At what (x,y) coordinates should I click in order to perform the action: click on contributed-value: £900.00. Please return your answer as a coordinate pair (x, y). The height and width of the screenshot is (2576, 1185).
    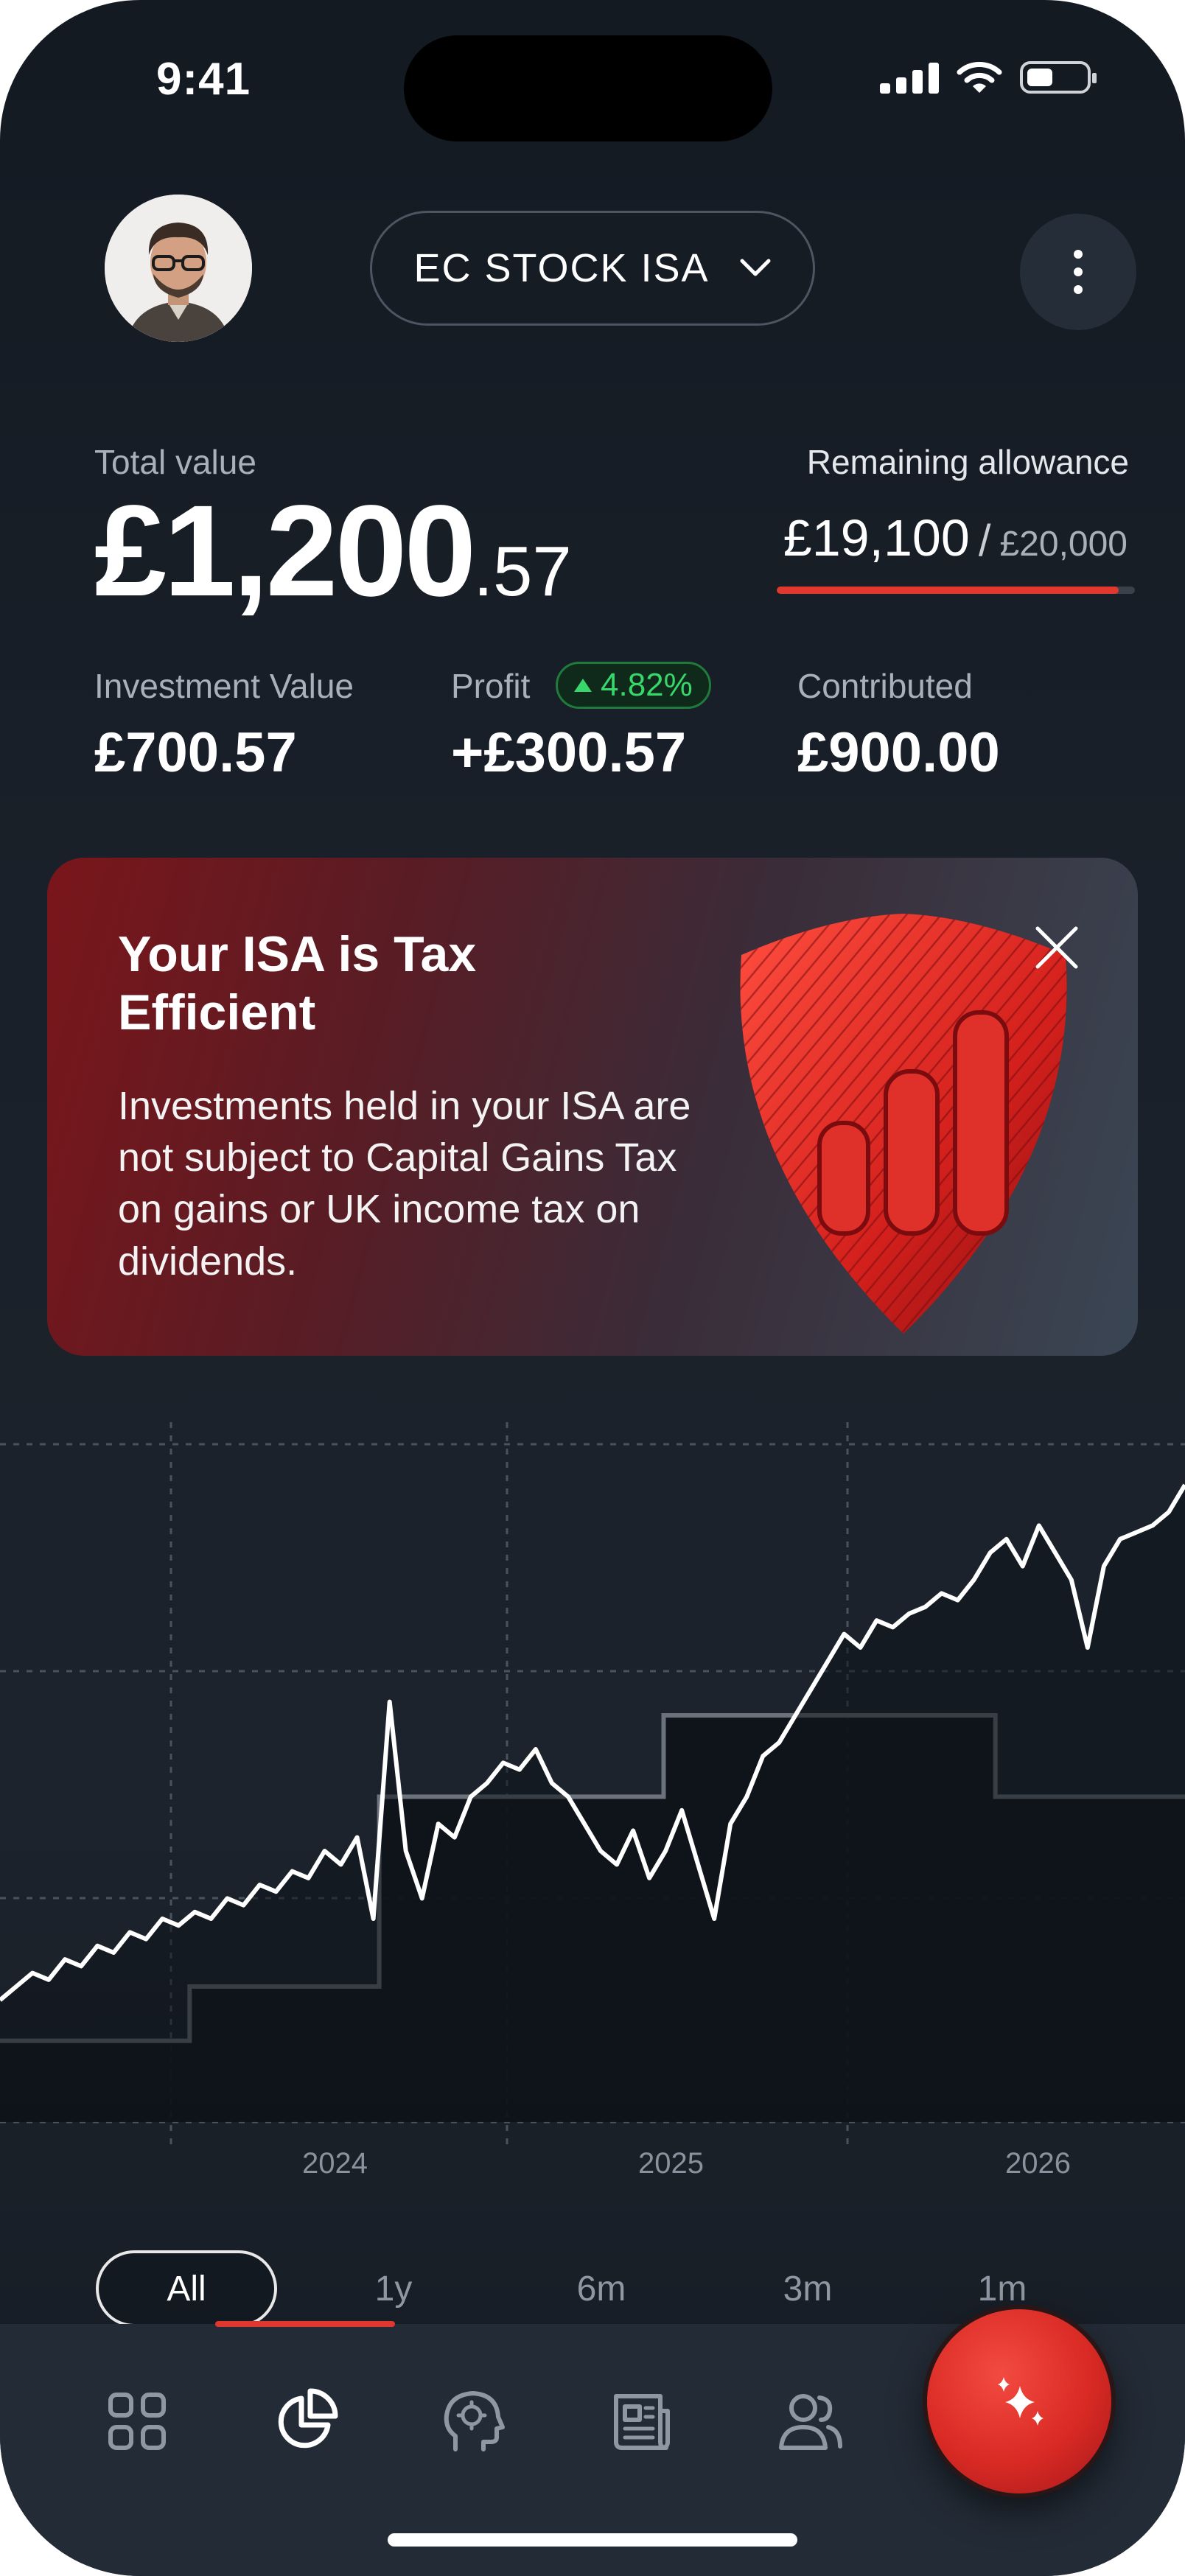
    Looking at the image, I should click on (898, 752).